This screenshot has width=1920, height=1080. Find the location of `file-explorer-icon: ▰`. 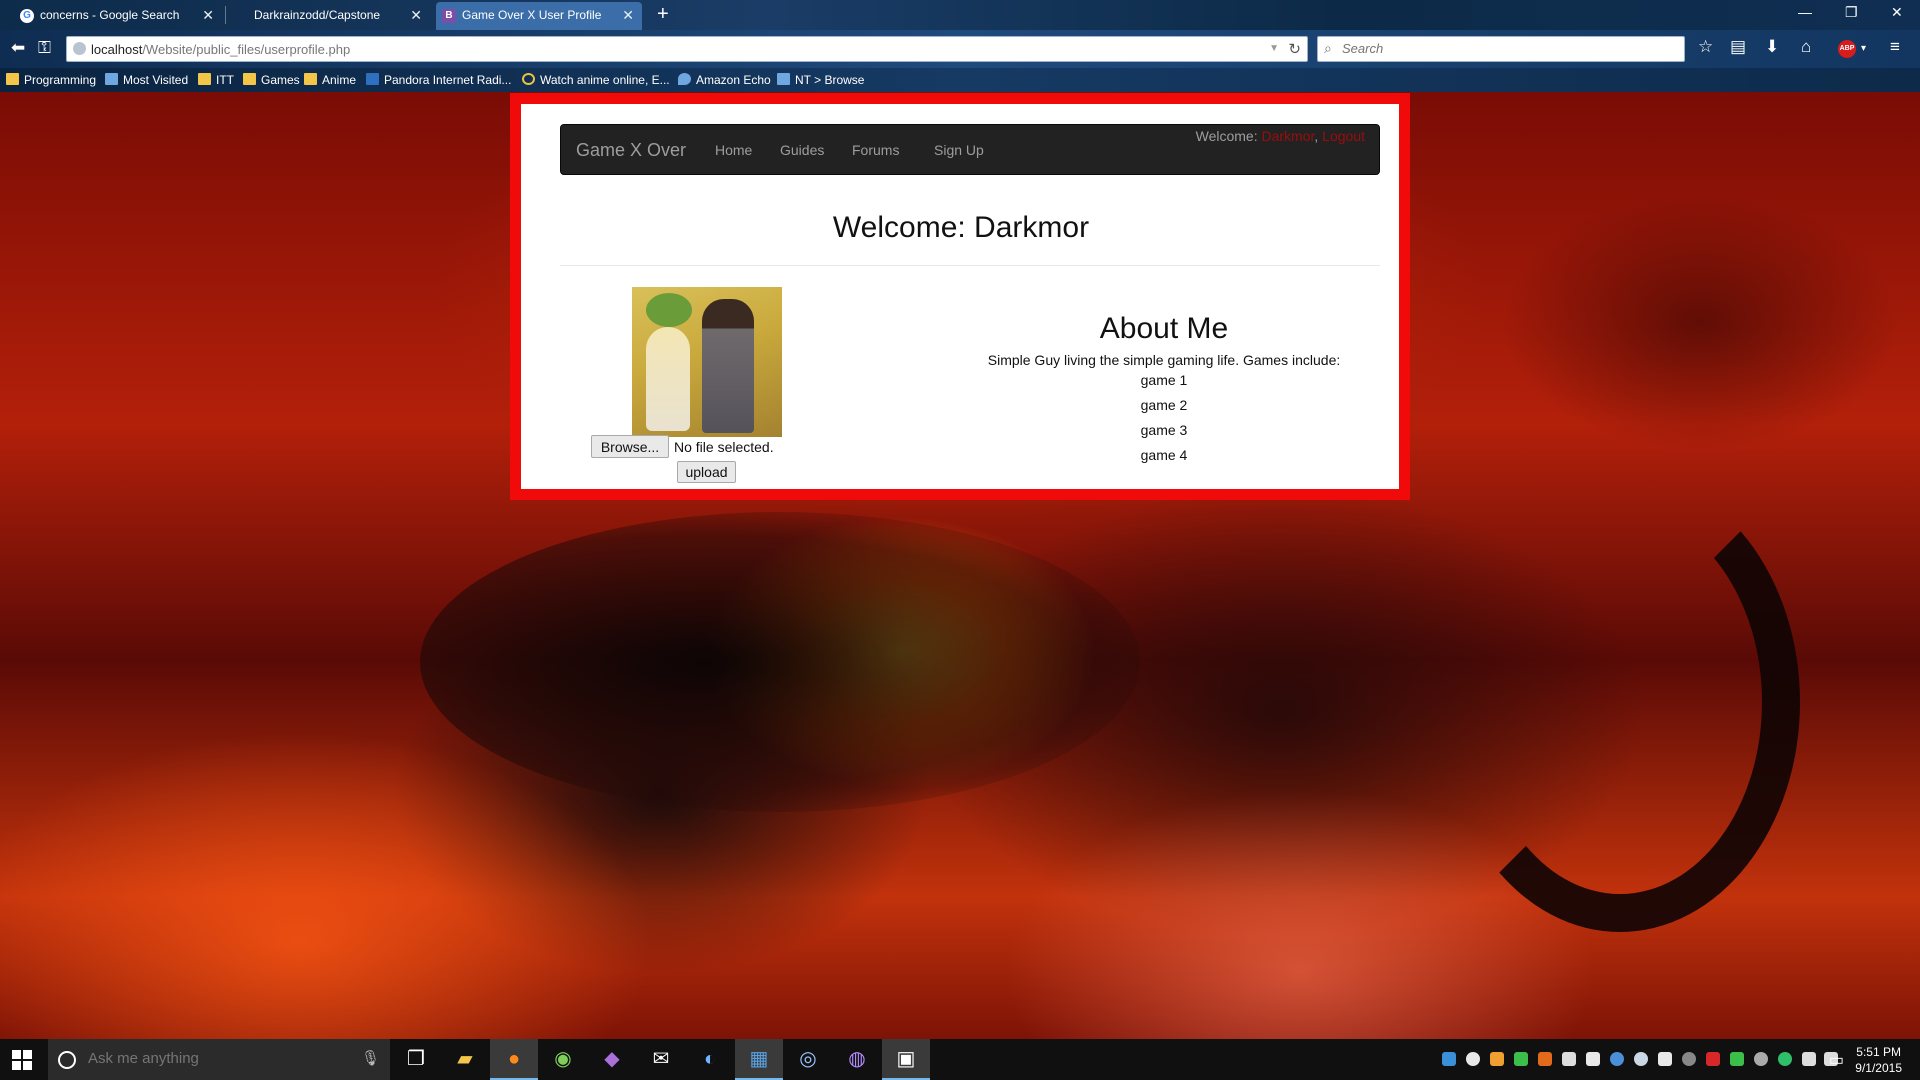

file-explorer-icon: ▰ is located at coordinates (465, 1059).